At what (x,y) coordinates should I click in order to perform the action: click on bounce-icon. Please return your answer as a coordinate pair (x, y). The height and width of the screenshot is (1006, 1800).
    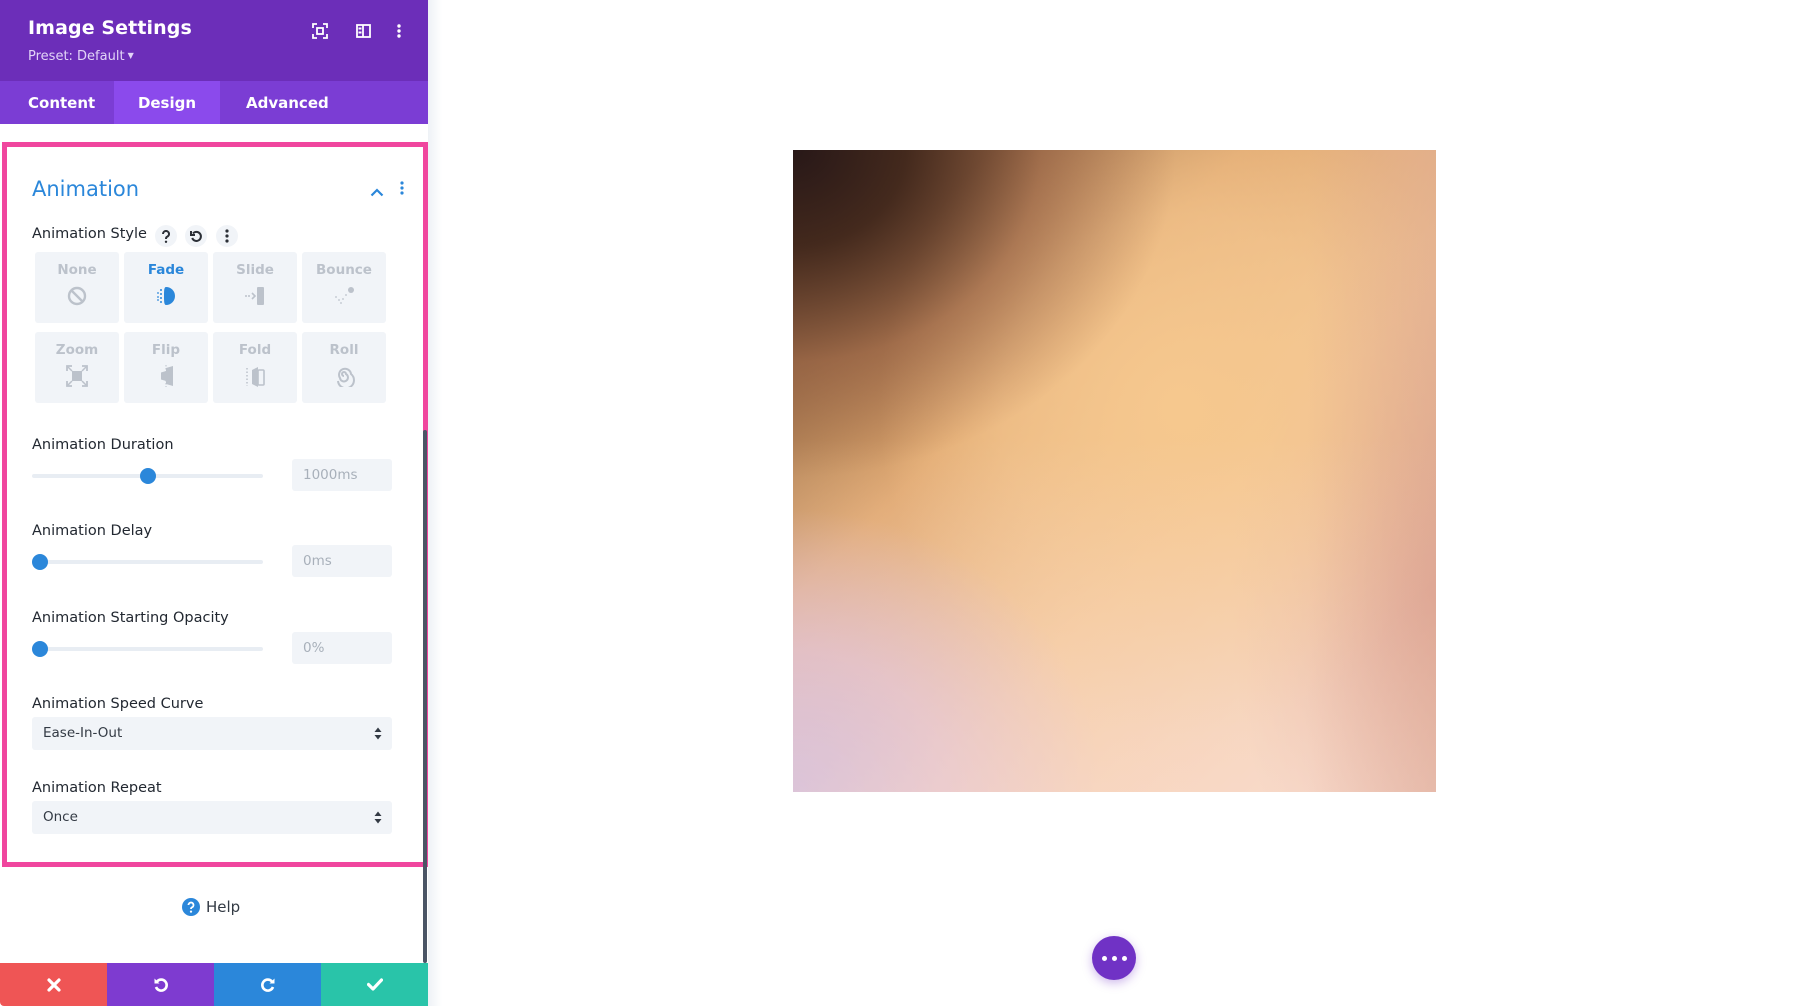
    Looking at the image, I should click on (344, 295).